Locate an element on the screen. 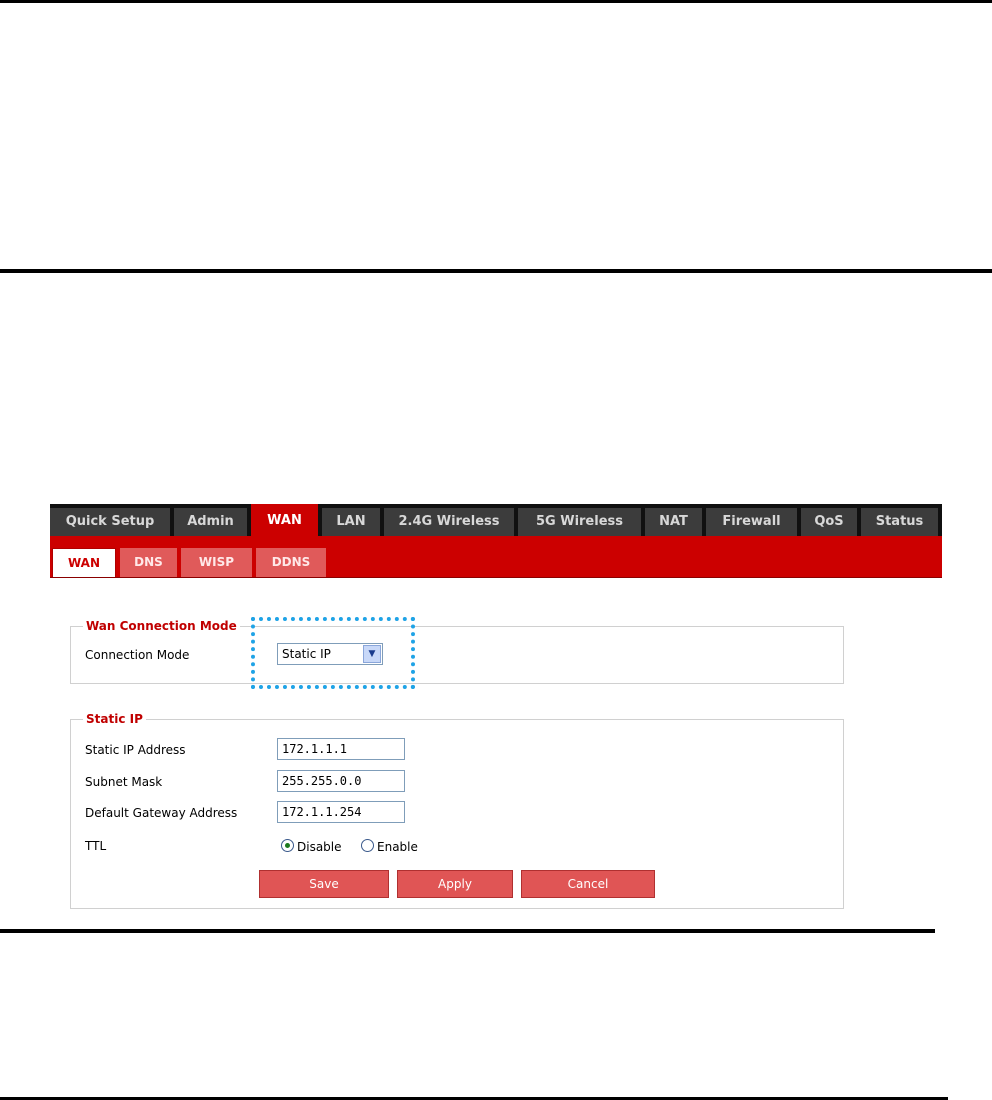  top-rule is located at coordinates (496, 1).